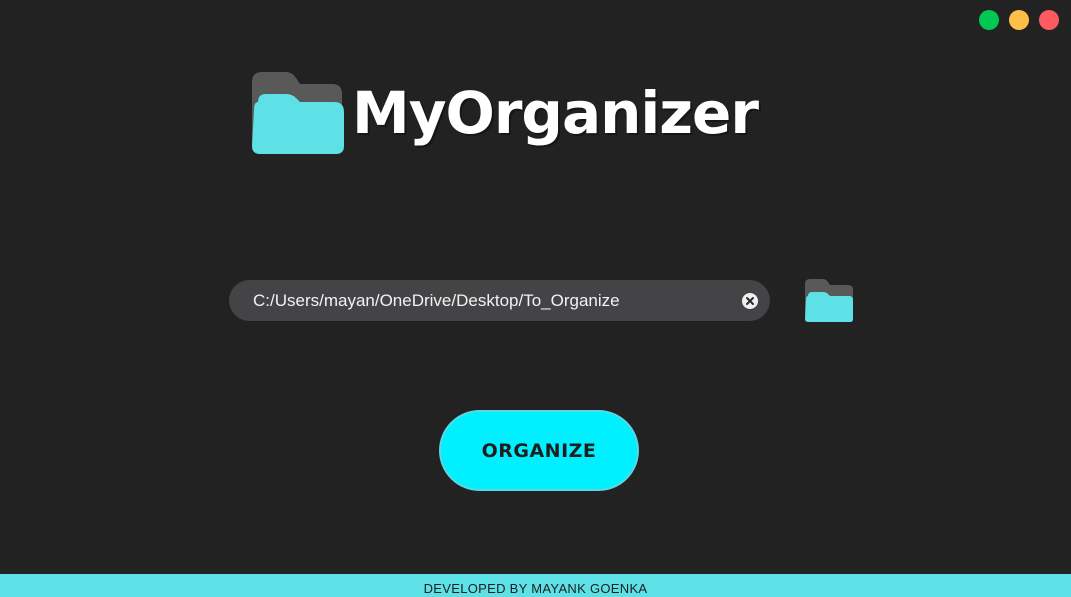 Image resolution: width=1071 pixels, height=597 pixels. I want to click on app-title: MyOrganizer, so click(555, 113).